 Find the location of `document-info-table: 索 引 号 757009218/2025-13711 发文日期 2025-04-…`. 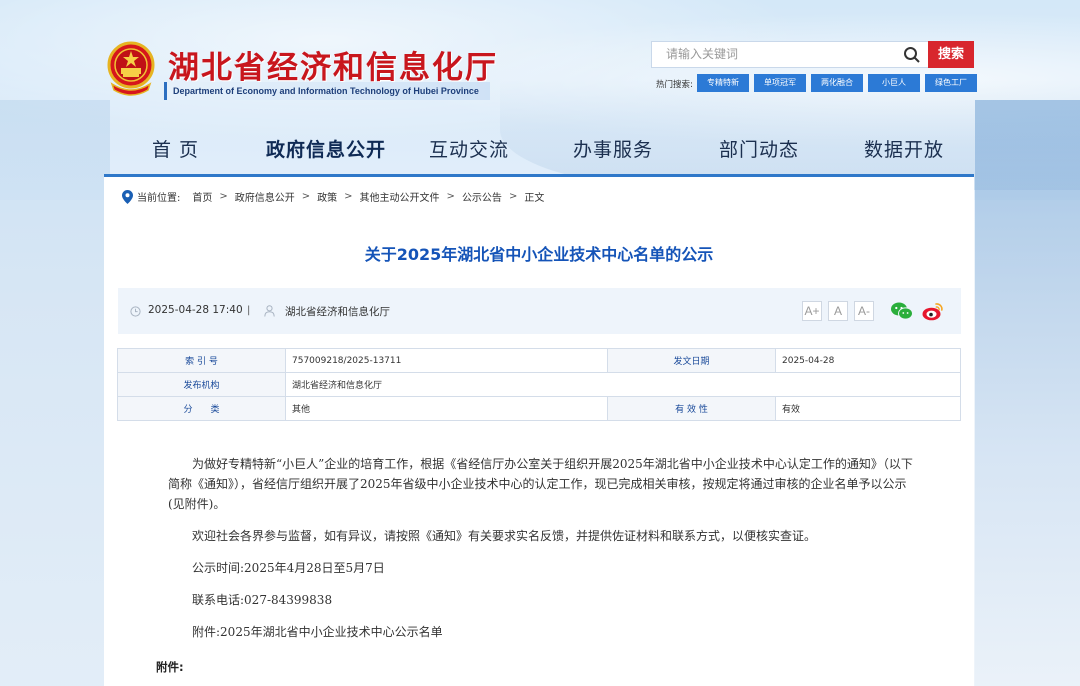

document-info-table: 索 引 号 757009218/2025-13711 发文日期 2025-04-… is located at coordinates (539, 384).